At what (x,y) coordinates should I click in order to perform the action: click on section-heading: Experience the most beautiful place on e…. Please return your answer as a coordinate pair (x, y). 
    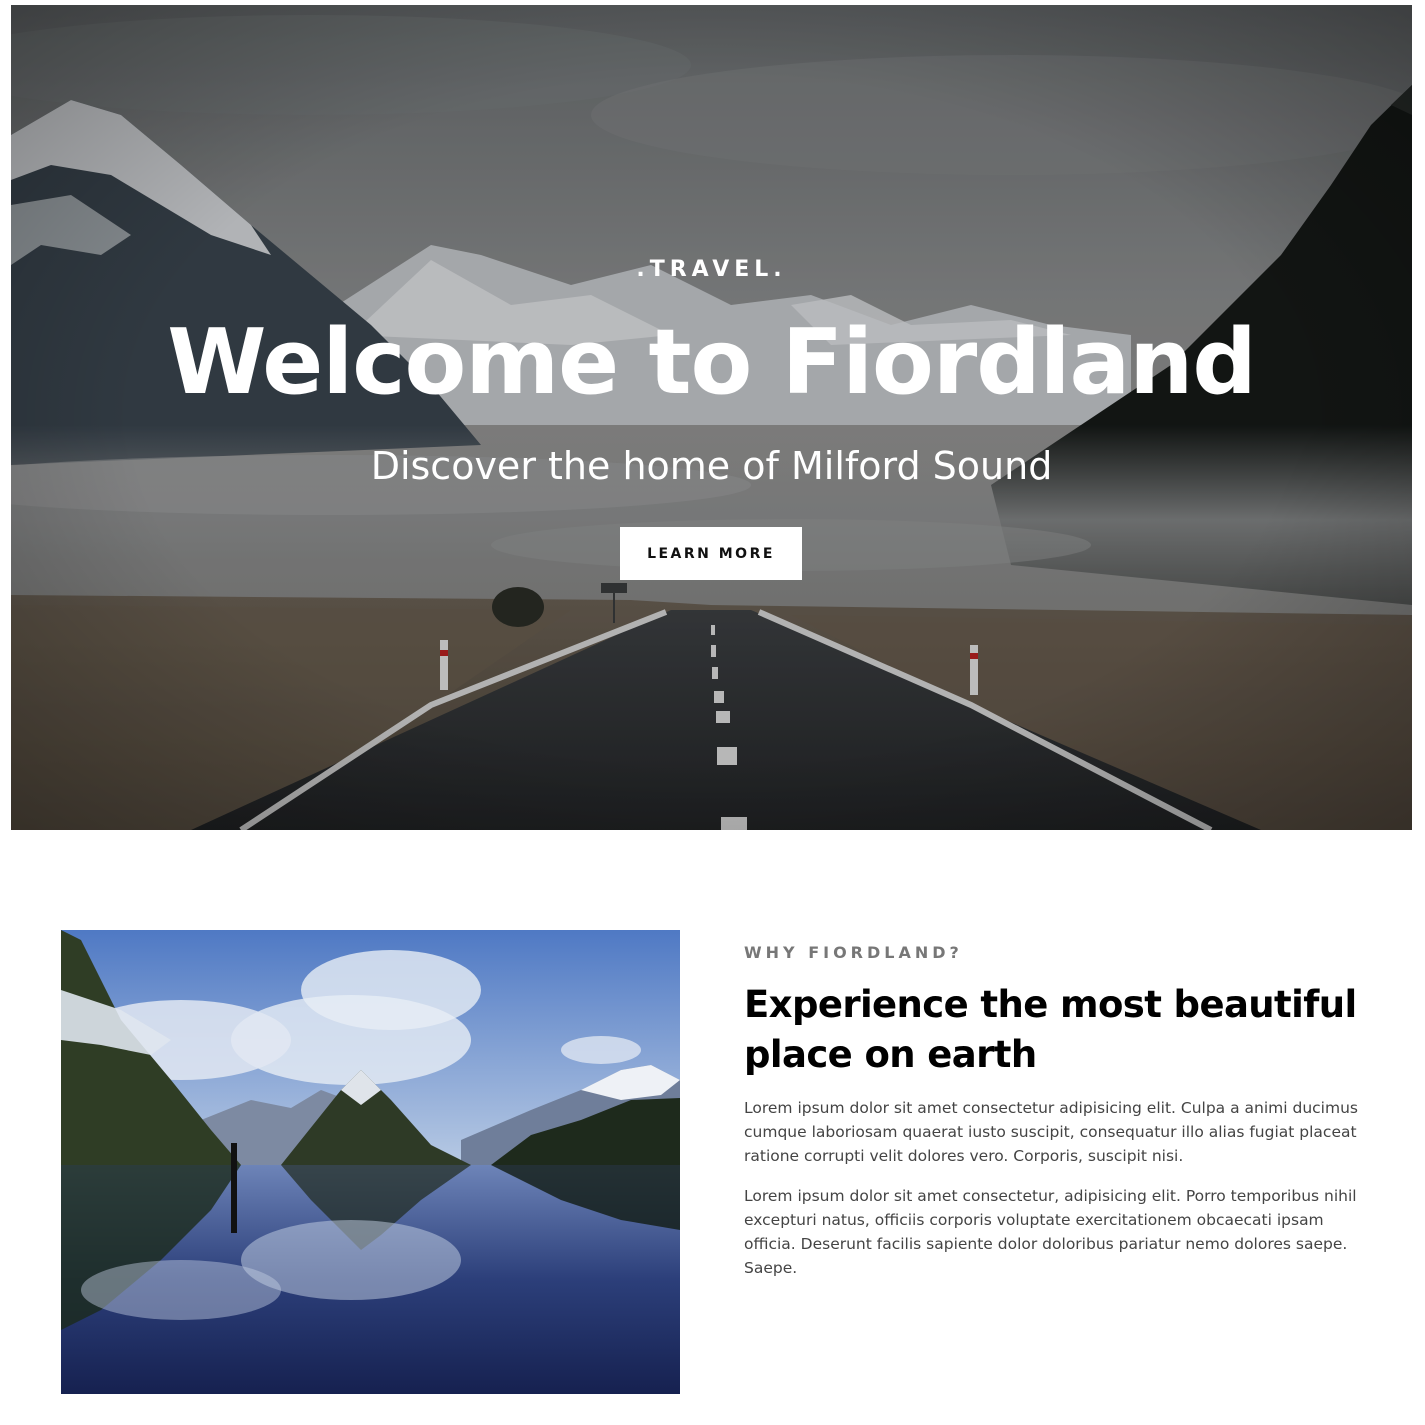
    Looking at the image, I should click on (1050, 1029).